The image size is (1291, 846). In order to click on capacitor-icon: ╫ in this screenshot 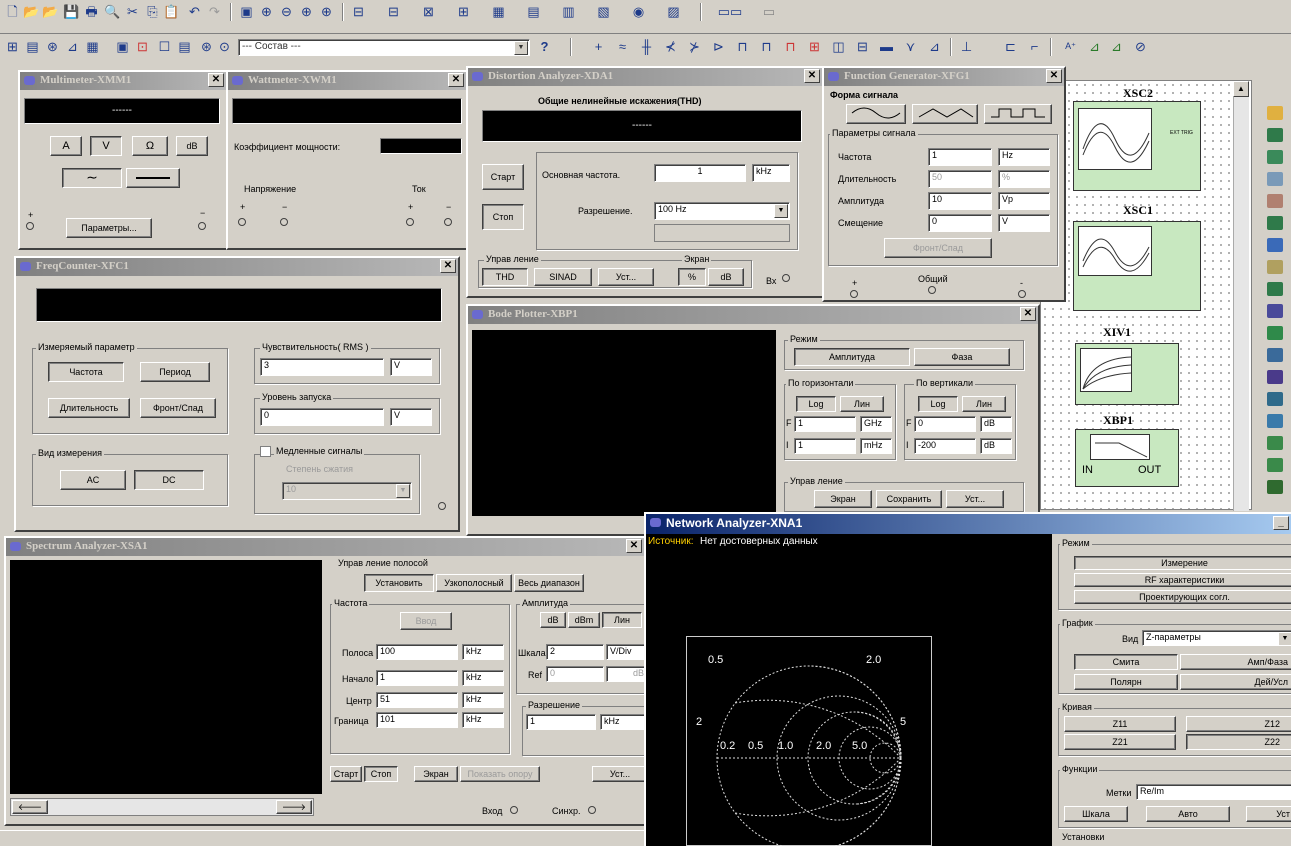, I will do `click(646, 46)`.